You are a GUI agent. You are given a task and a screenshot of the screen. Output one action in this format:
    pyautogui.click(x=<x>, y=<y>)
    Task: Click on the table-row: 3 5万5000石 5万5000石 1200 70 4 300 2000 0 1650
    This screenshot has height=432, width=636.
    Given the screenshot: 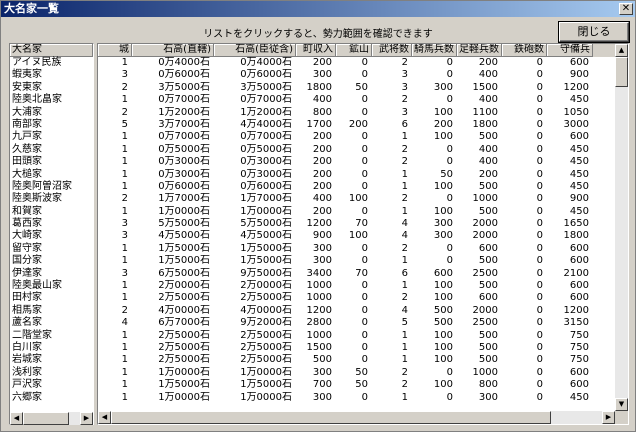 What is the action you would take?
    pyautogui.click(x=363, y=224)
    